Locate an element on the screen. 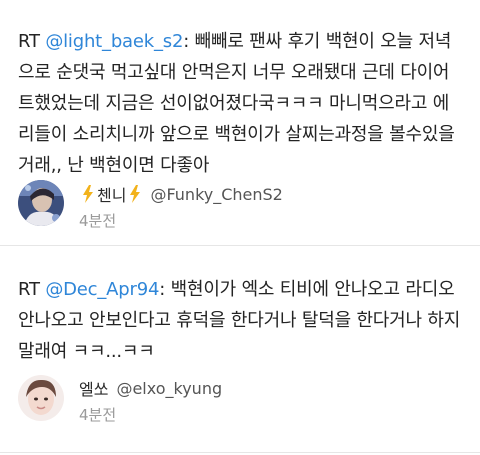 This screenshot has height=455, width=480. tweet-meta: 엘쏘 @elxo_kyung 4분전 is located at coordinates (150, 400).